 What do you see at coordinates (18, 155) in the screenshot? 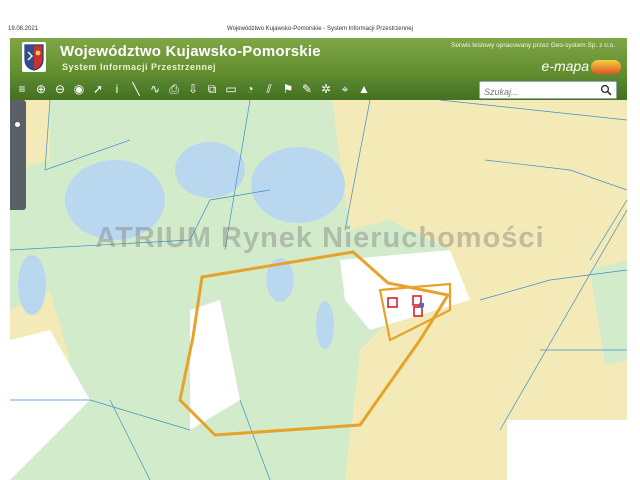
I see `side-panel-toggle` at bounding box center [18, 155].